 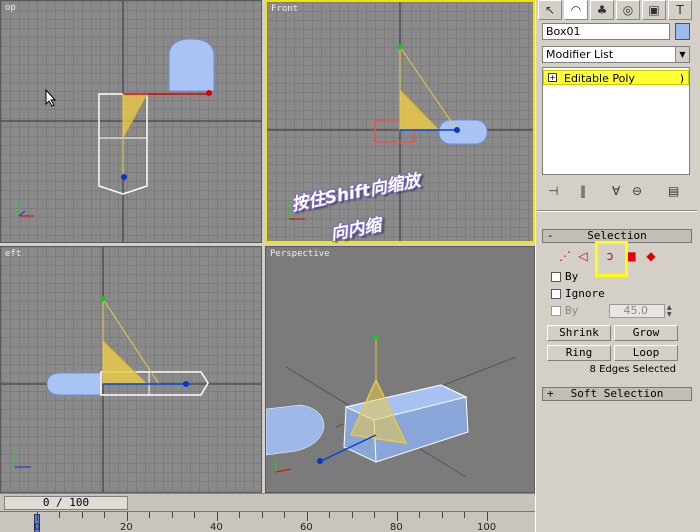 I want to click on grow-button: Grow, so click(x=646, y=333).